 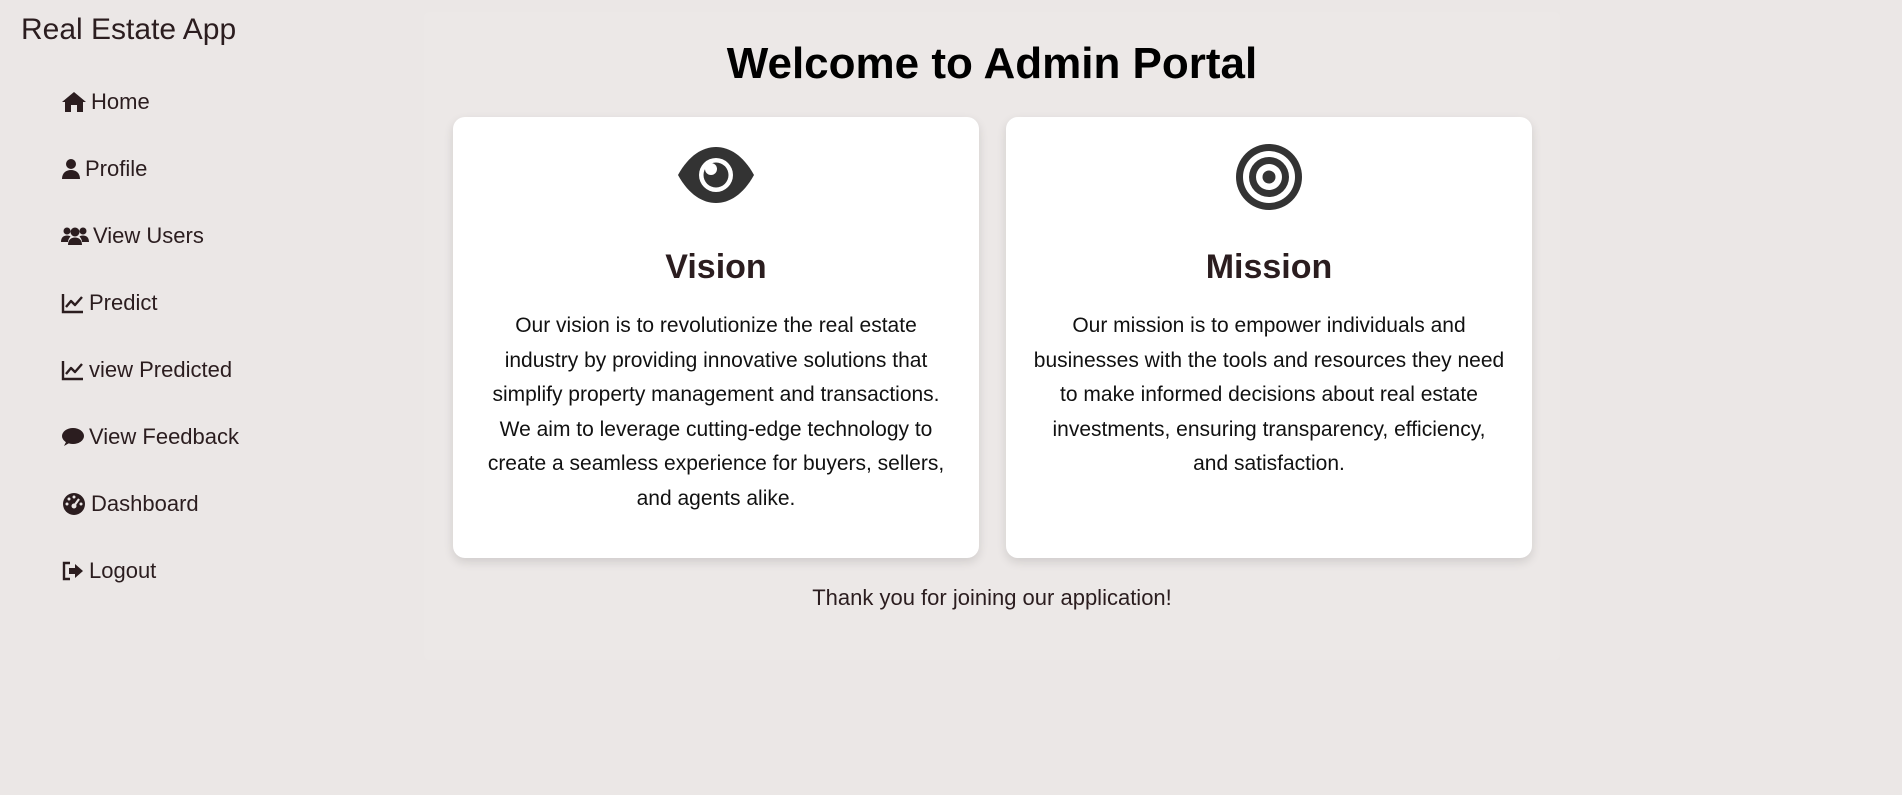 I want to click on sign-out-icon, so click(x=73, y=571).